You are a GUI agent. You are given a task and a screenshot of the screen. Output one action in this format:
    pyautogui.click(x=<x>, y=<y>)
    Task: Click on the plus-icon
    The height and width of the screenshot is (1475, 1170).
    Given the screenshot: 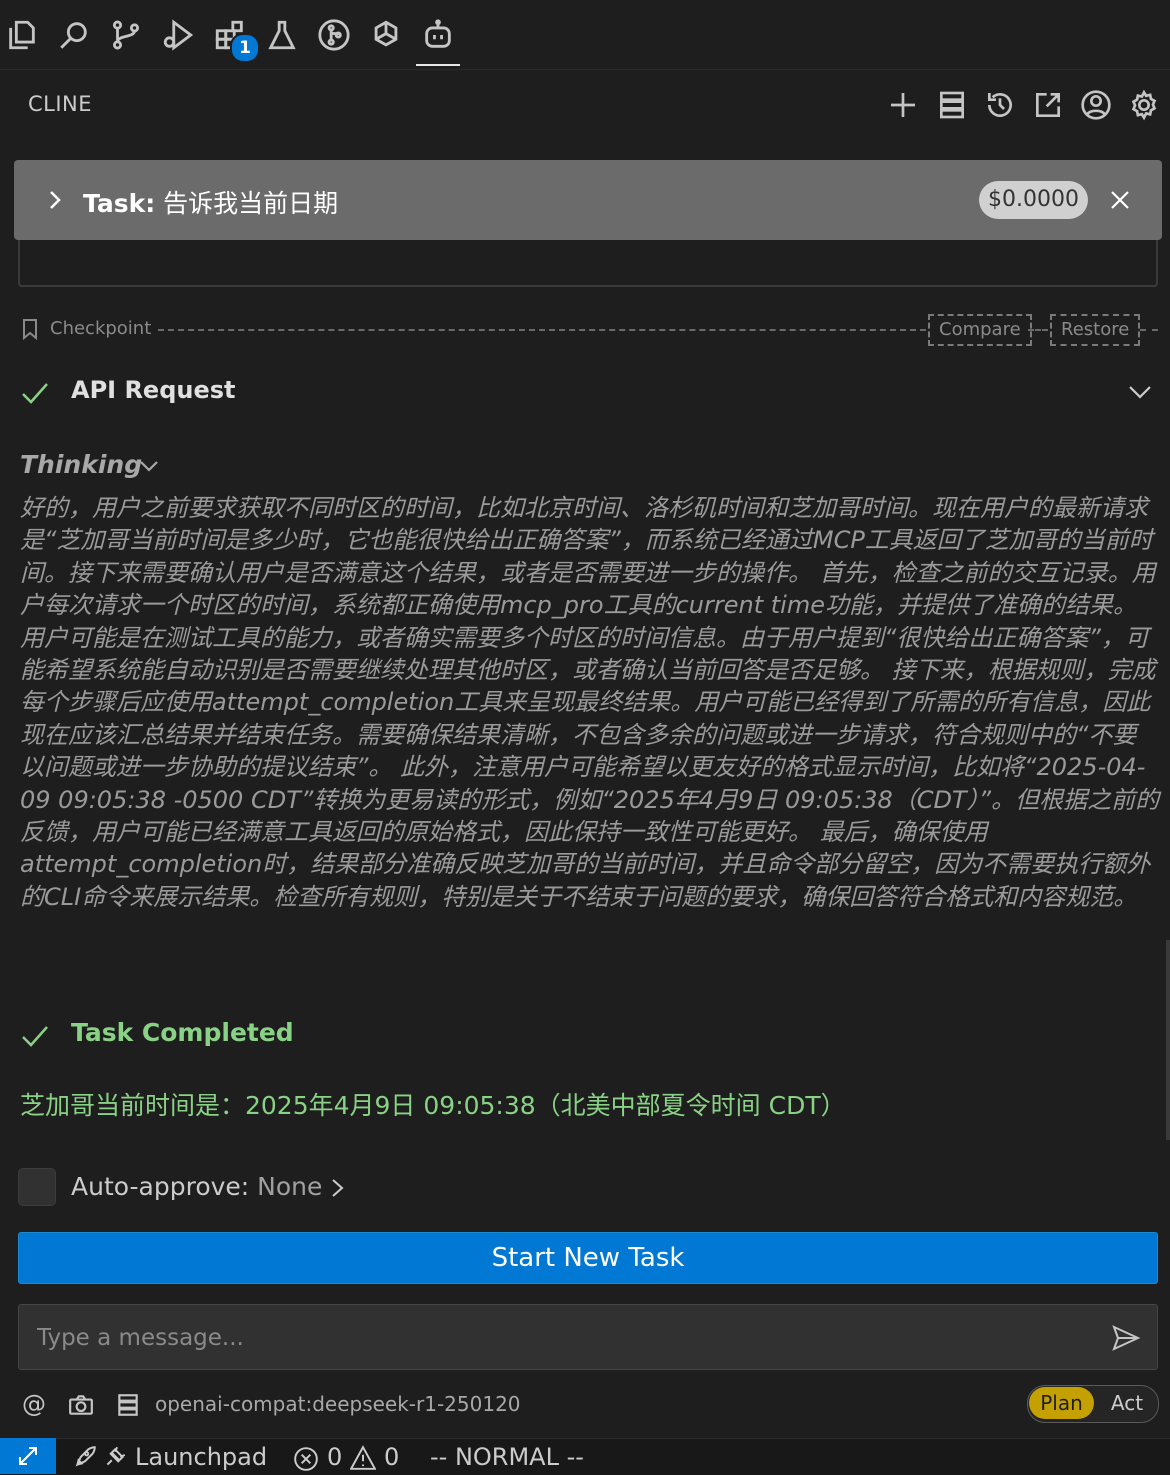 What is the action you would take?
    pyautogui.click(x=903, y=105)
    